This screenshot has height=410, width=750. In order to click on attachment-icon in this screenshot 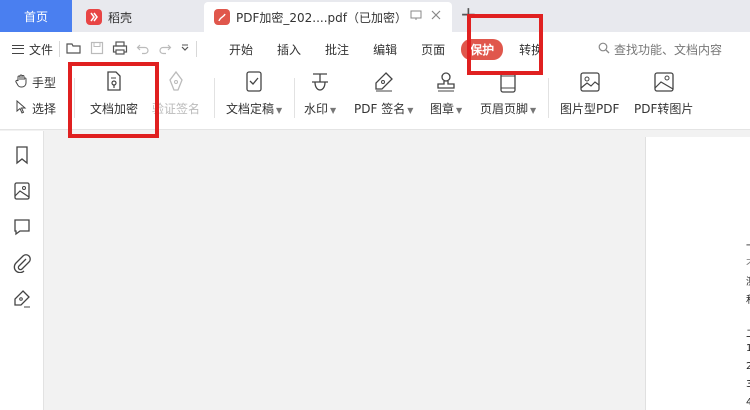, I will do `click(22, 263)`.